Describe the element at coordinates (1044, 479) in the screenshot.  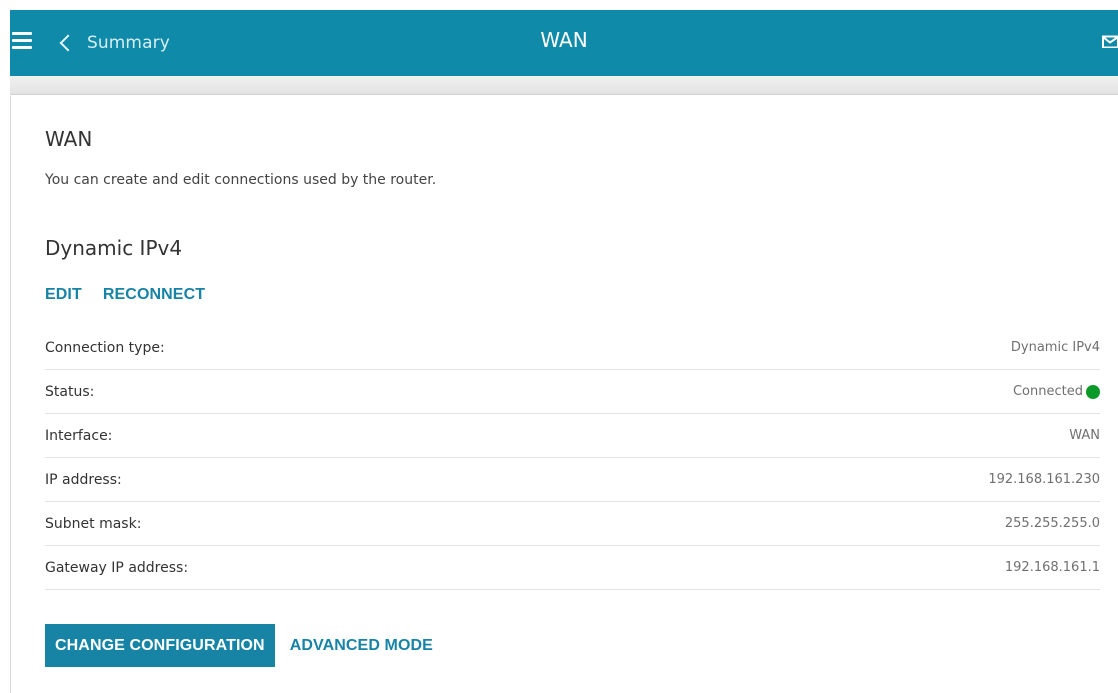
I see `detail-value: 192.168.161.230` at that location.